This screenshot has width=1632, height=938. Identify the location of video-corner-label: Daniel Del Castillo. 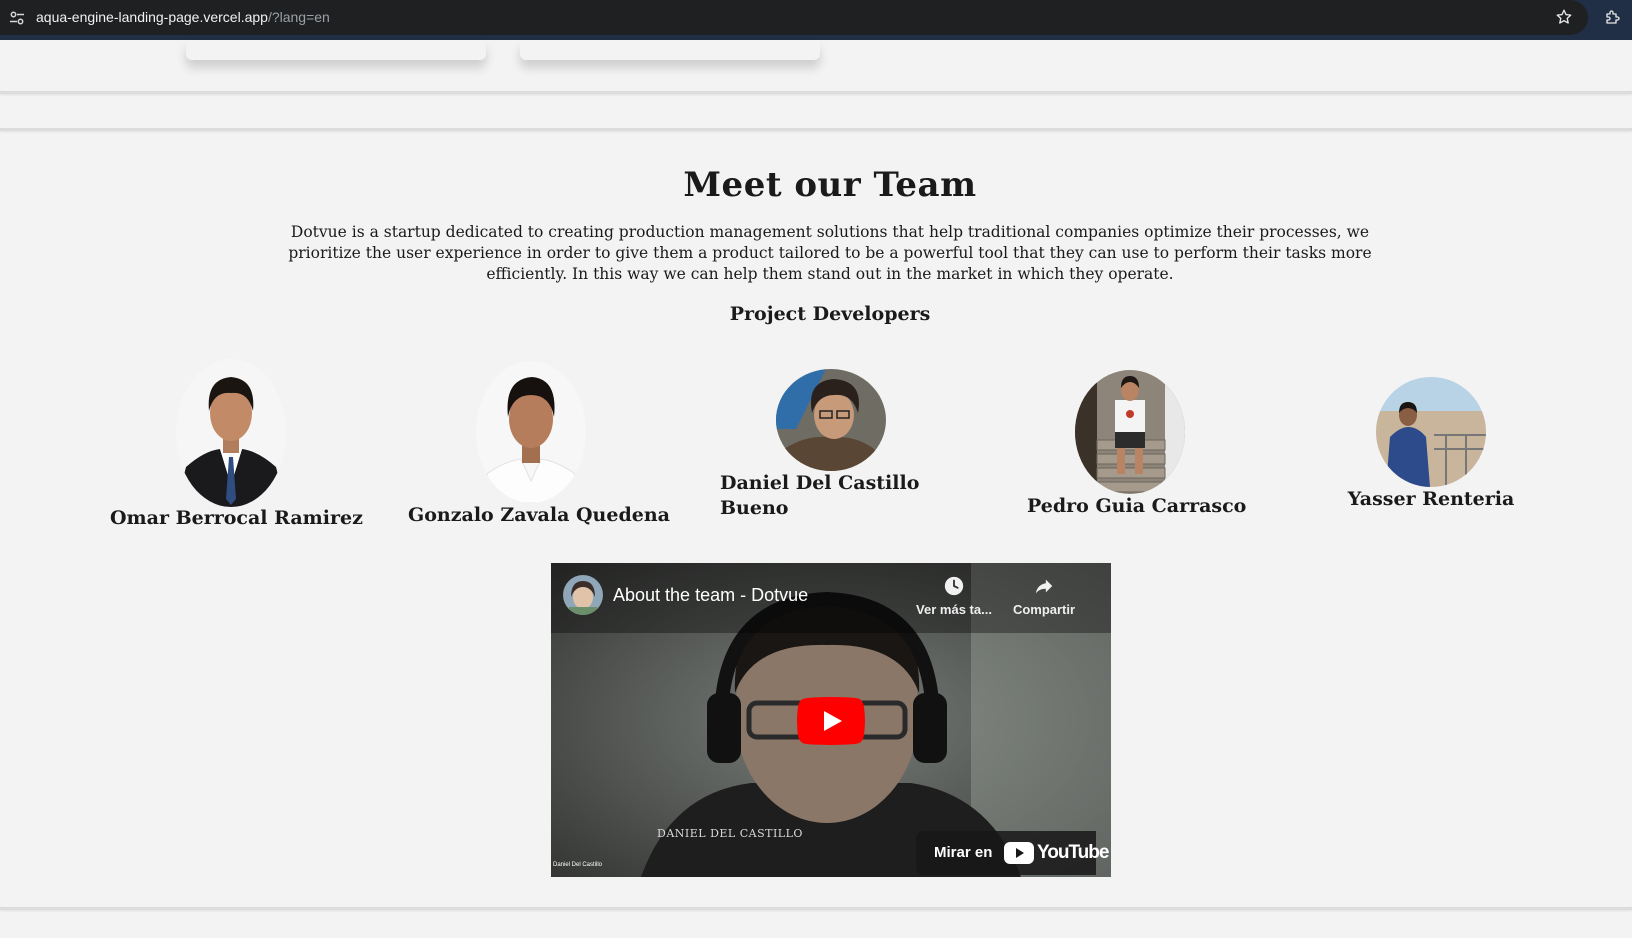
(578, 865).